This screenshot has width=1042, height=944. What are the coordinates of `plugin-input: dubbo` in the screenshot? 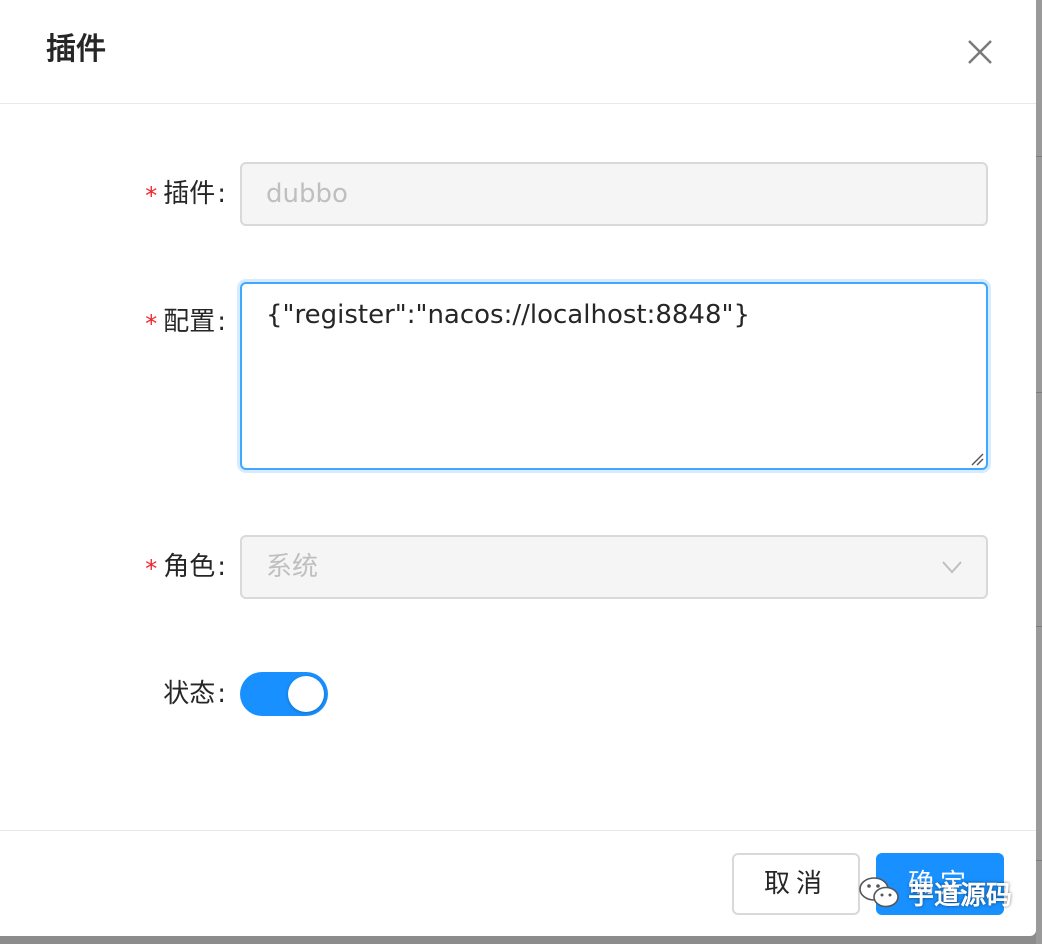 It's located at (614, 194).